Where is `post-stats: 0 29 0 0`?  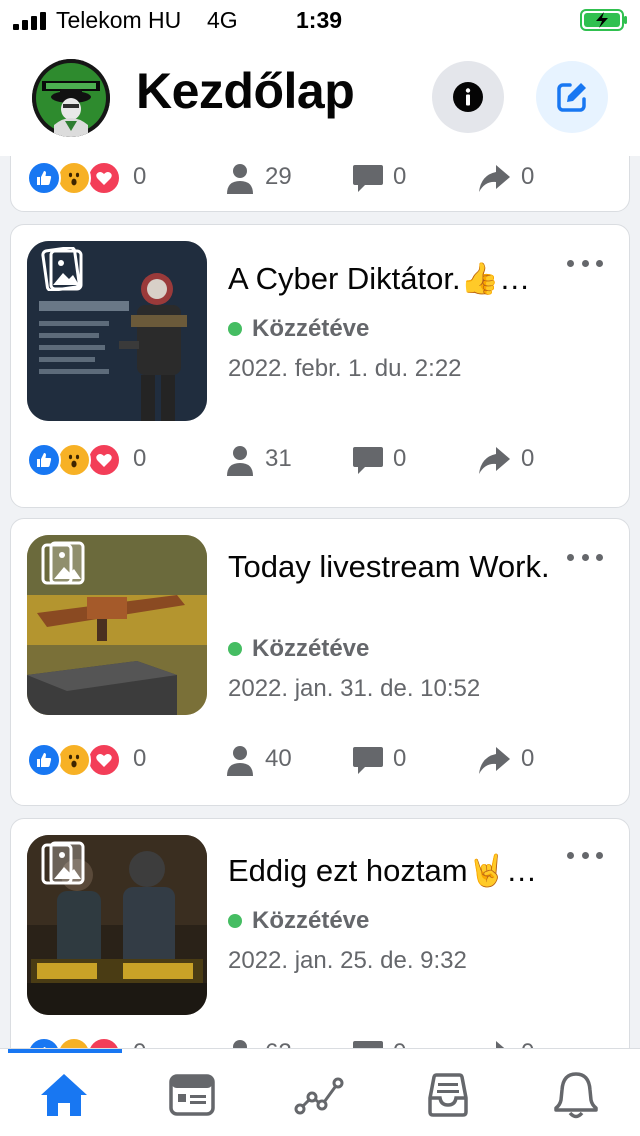
post-stats: 0 29 0 0 is located at coordinates (322, 179).